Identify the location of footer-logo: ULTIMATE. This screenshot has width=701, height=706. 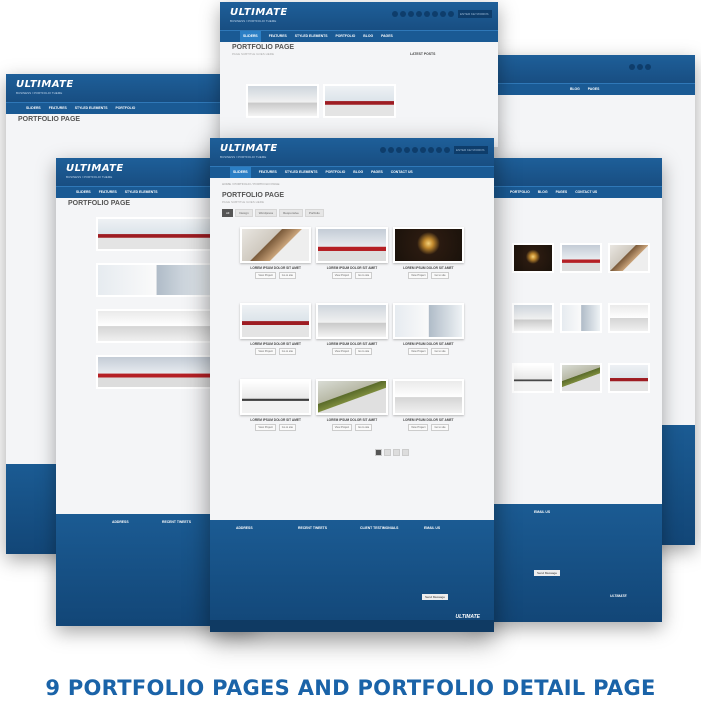
(618, 596).